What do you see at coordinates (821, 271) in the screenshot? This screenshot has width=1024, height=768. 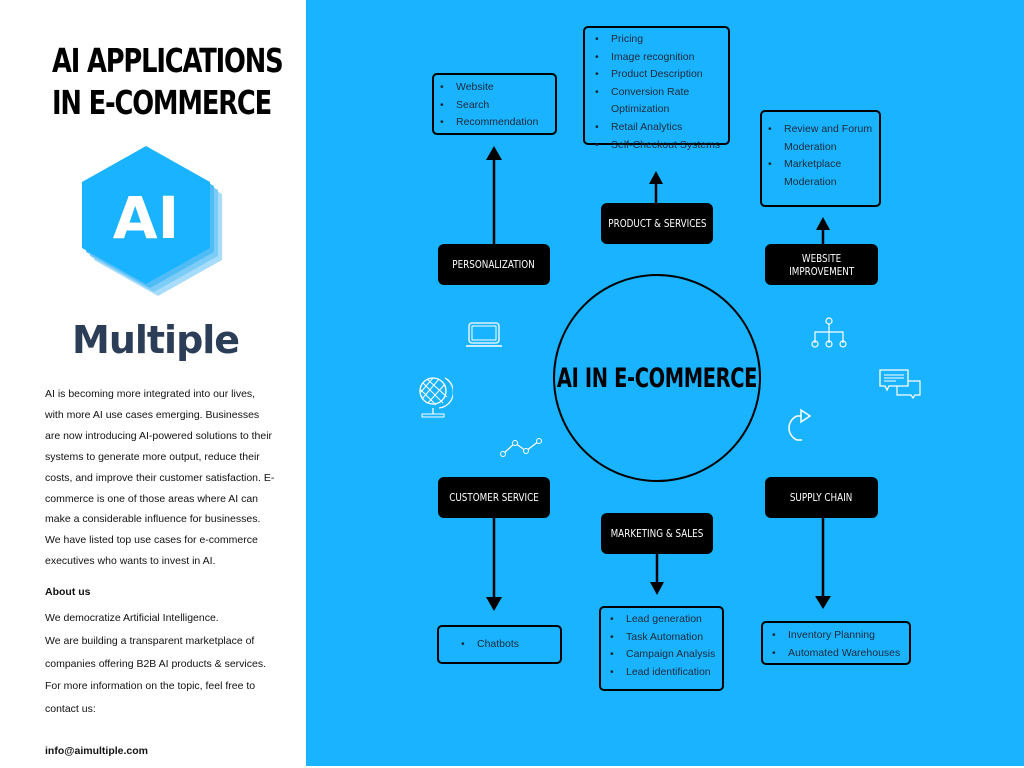 I see `node-label: IMPROVEMENT` at bounding box center [821, 271].